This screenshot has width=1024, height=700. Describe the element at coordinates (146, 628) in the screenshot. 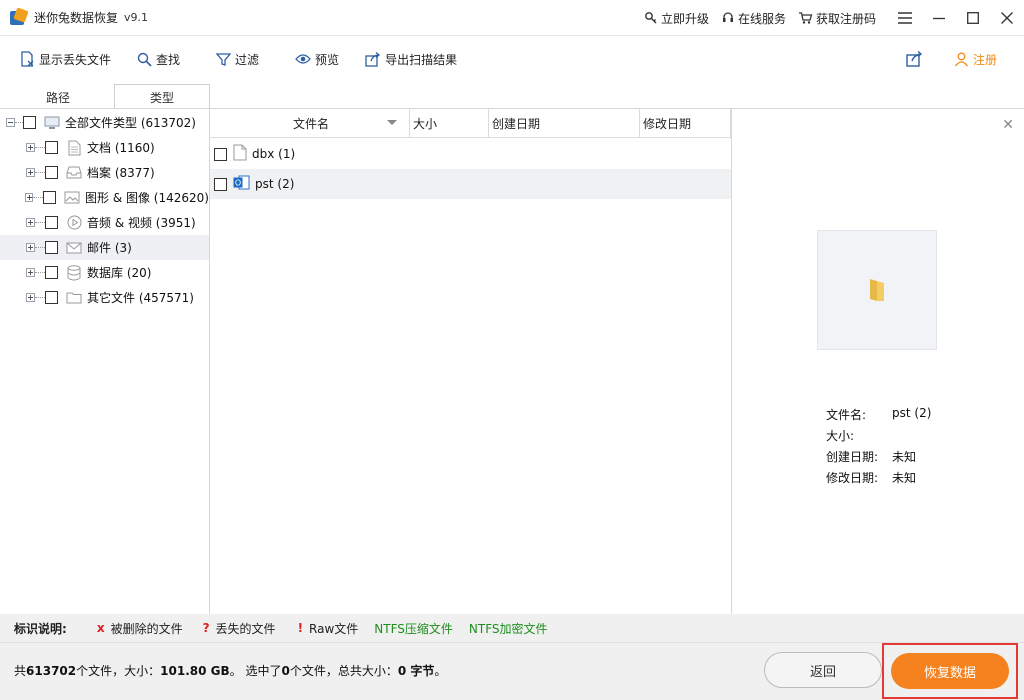

I see `legend-deleted-label: 被删除的文件` at that location.